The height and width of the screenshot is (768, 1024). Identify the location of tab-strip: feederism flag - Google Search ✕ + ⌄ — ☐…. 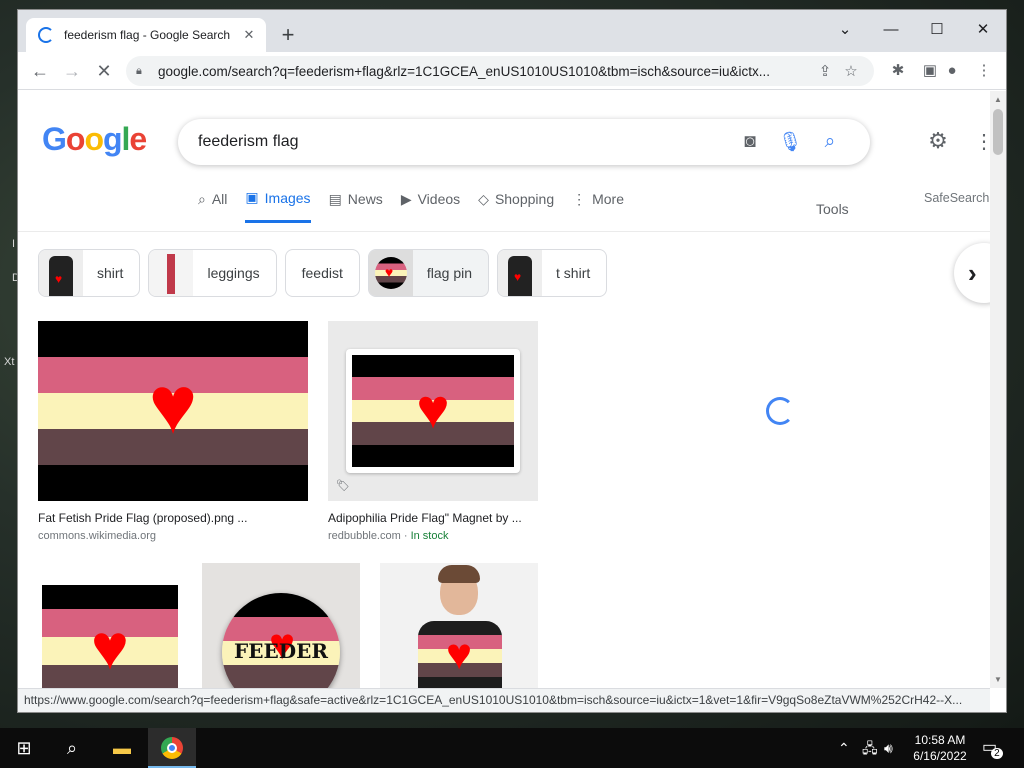
(512, 31).